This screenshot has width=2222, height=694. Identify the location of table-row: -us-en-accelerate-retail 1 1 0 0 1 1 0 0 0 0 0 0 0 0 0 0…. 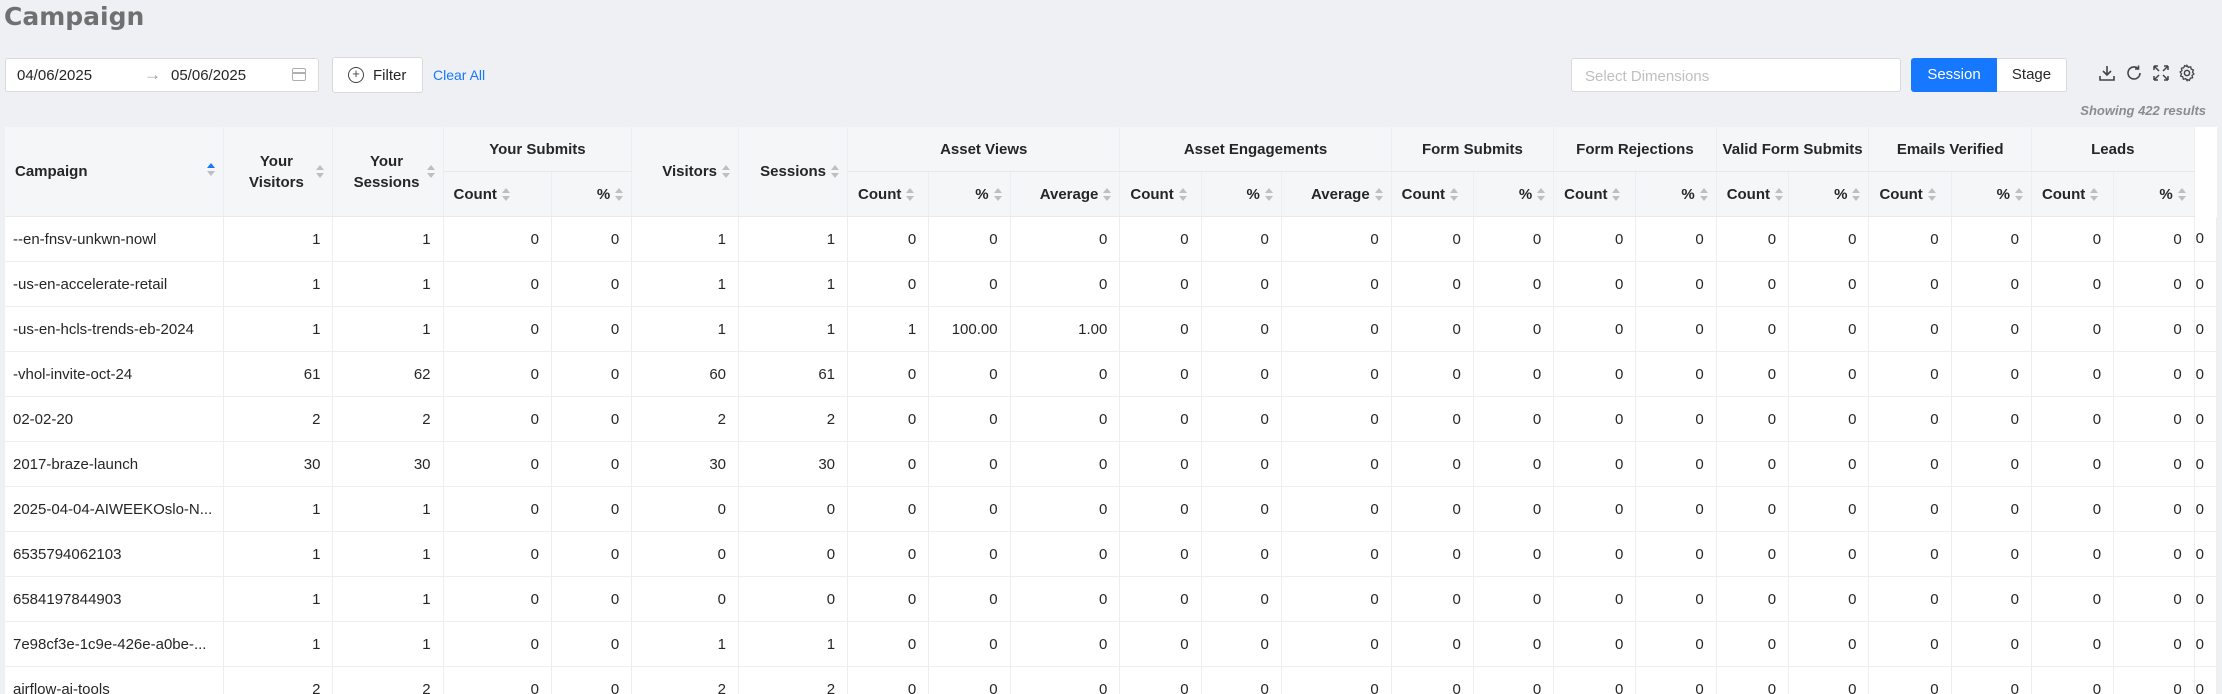
(1111, 284).